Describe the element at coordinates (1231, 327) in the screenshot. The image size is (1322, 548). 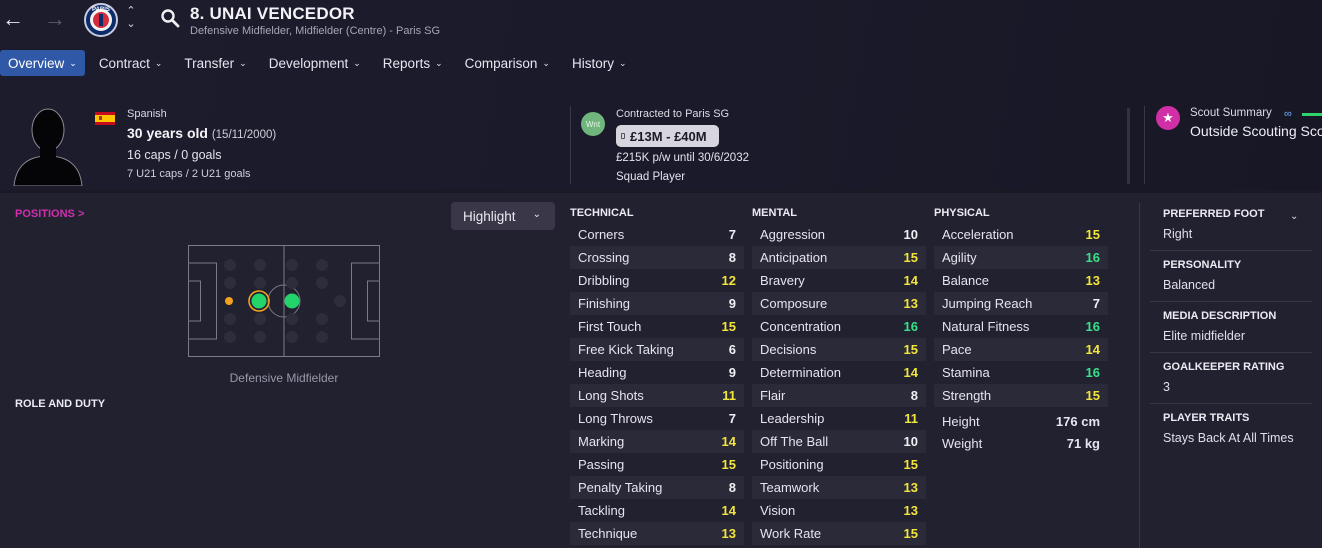
I see `media-description-block: MEDIA DESCRIPTION Elite midfielder` at that location.